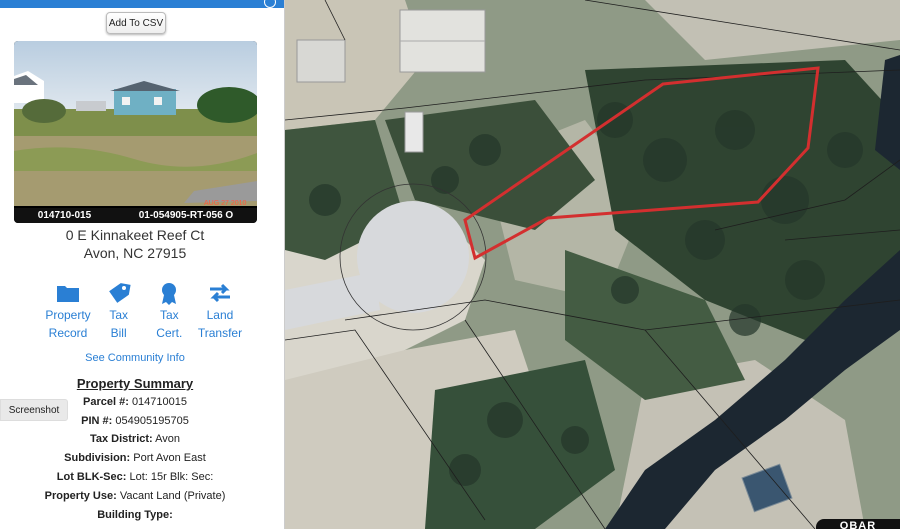 The image size is (900, 529). I want to click on screenshot-button: Screenshot, so click(34, 410).